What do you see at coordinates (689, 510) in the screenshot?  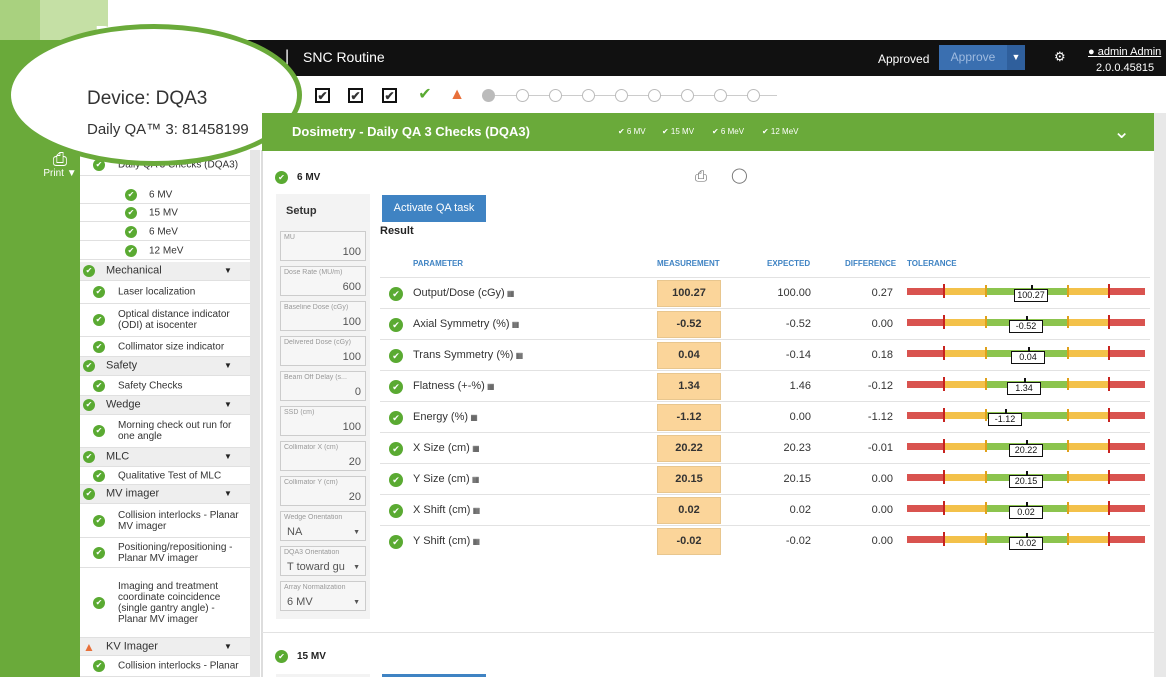 I see `measurement-cell: 0.02` at bounding box center [689, 510].